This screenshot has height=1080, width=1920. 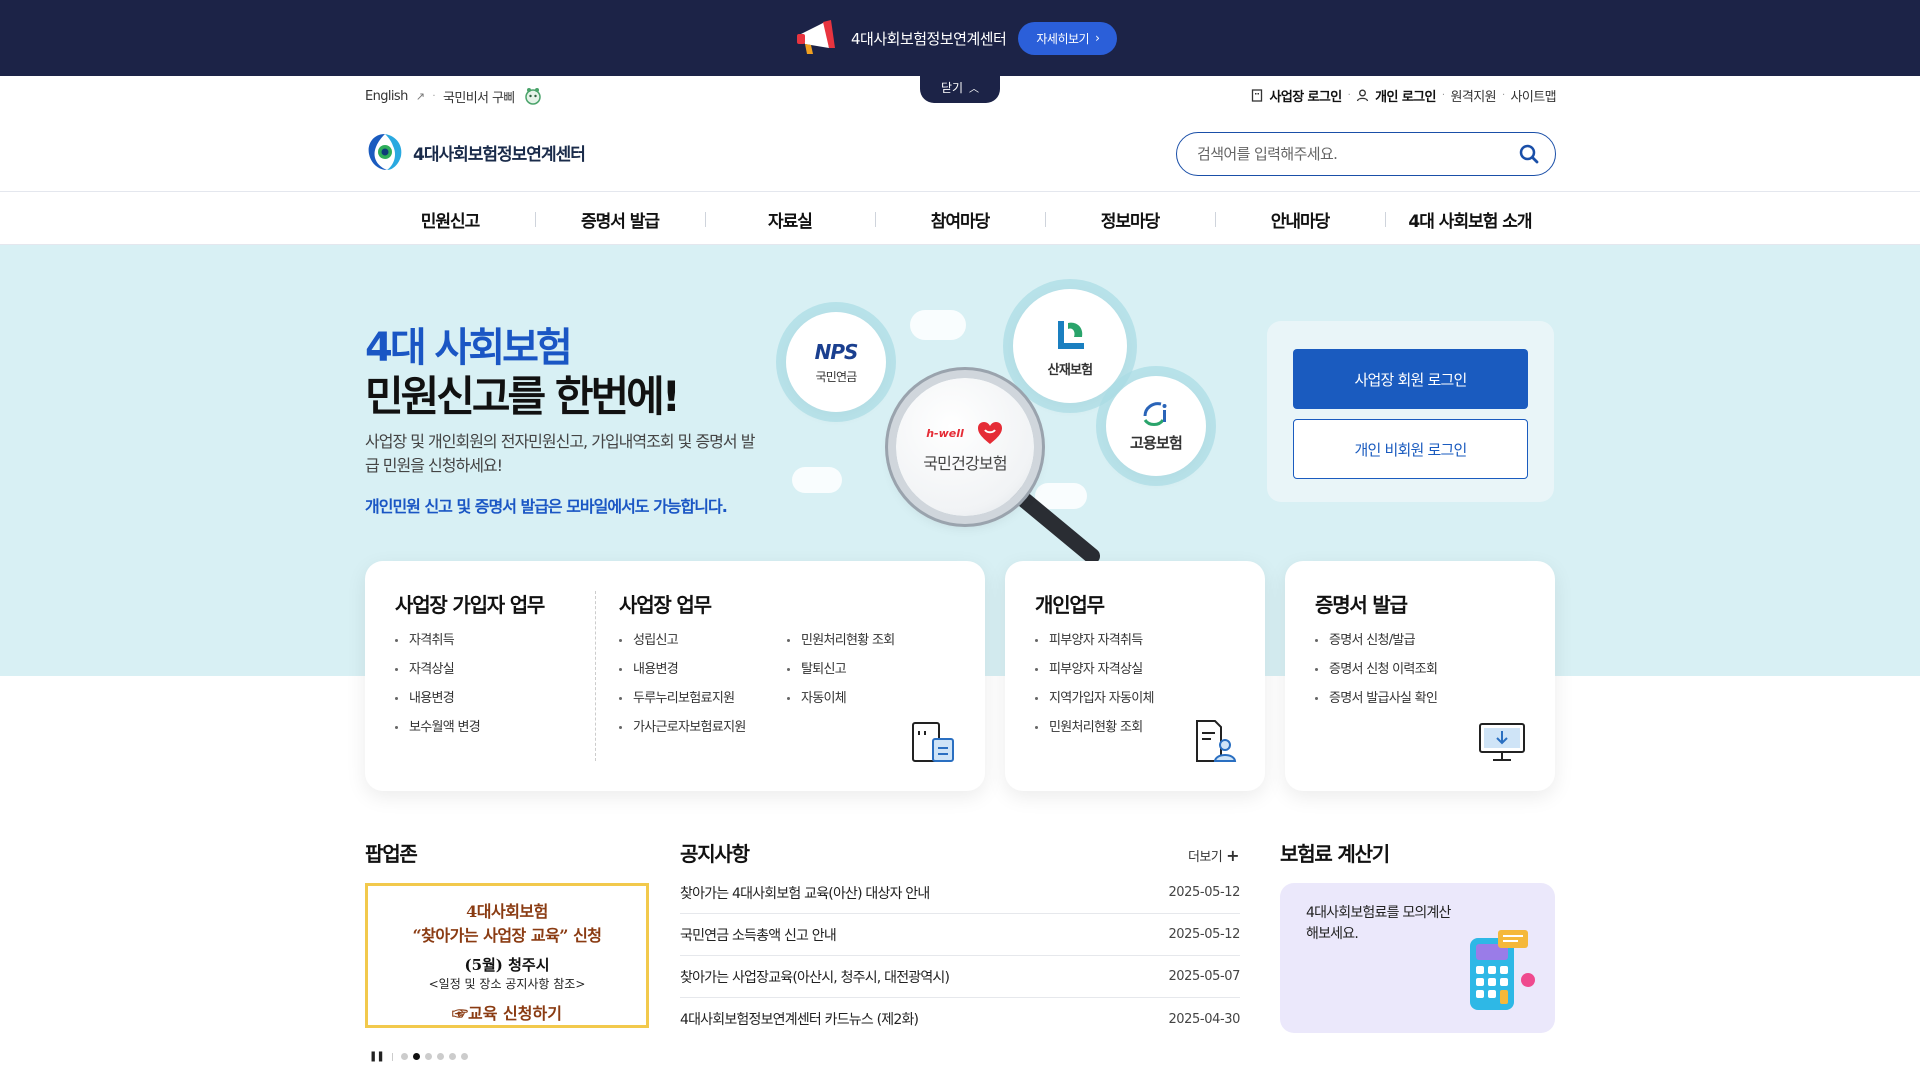 I want to click on list-item: 탈퇴신고, so click(x=841, y=669).